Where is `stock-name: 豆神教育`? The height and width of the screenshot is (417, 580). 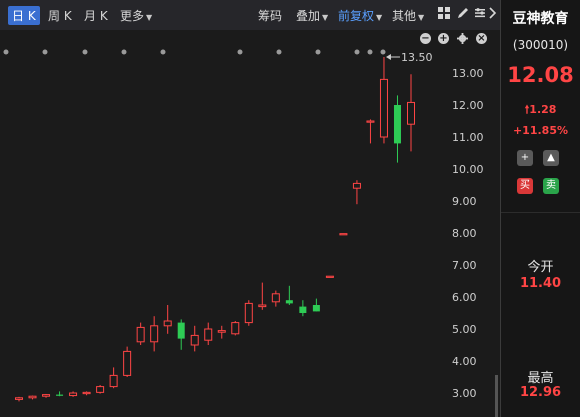
stock-name: 豆神教育 is located at coordinates (540, 19).